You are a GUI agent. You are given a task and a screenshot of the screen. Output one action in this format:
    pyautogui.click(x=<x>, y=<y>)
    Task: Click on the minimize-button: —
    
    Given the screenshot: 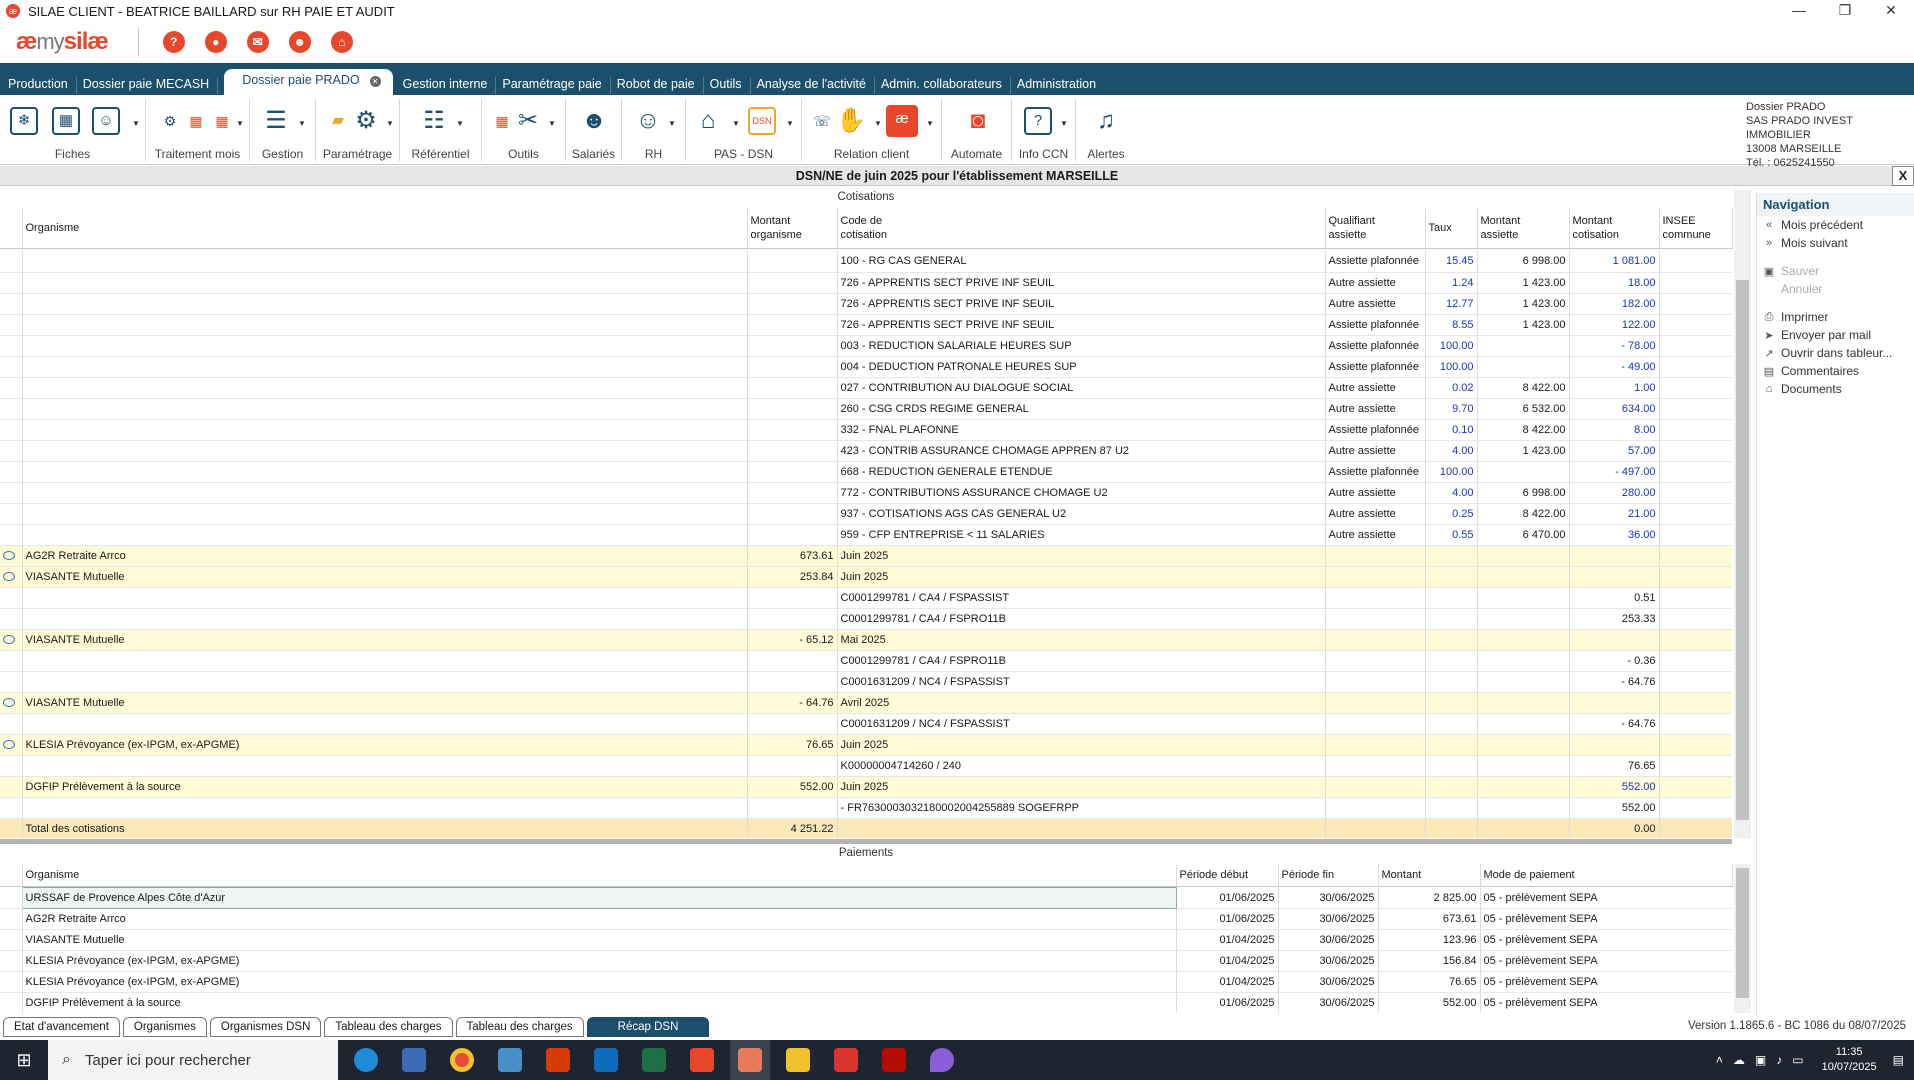 What is the action you would take?
    pyautogui.click(x=1799, y=11)
    